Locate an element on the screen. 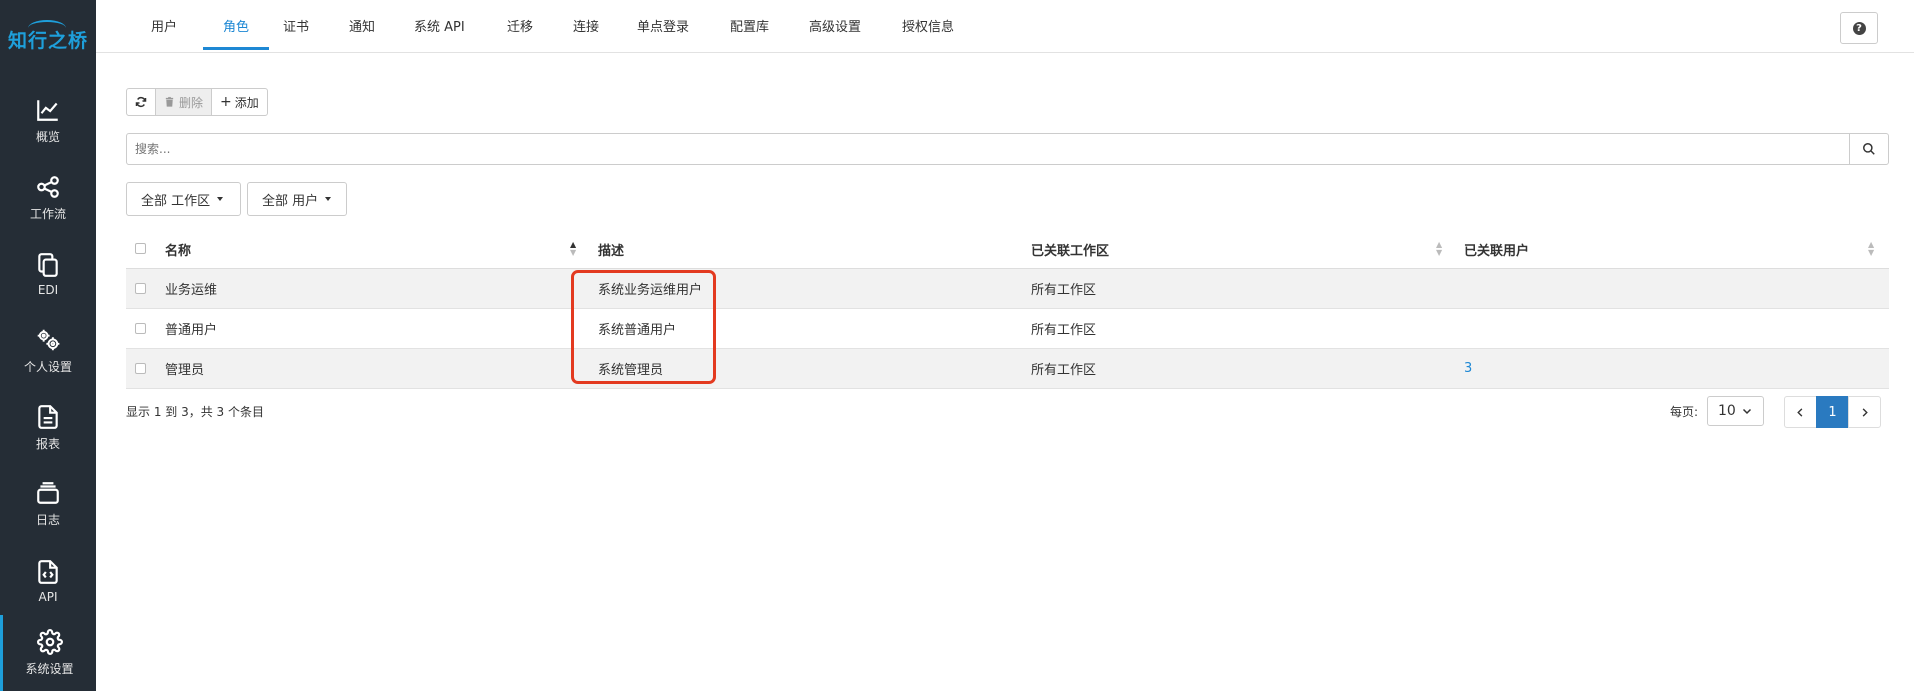  workspace-filter-label: 全部 工作区 is located at coordinates (176, 201).